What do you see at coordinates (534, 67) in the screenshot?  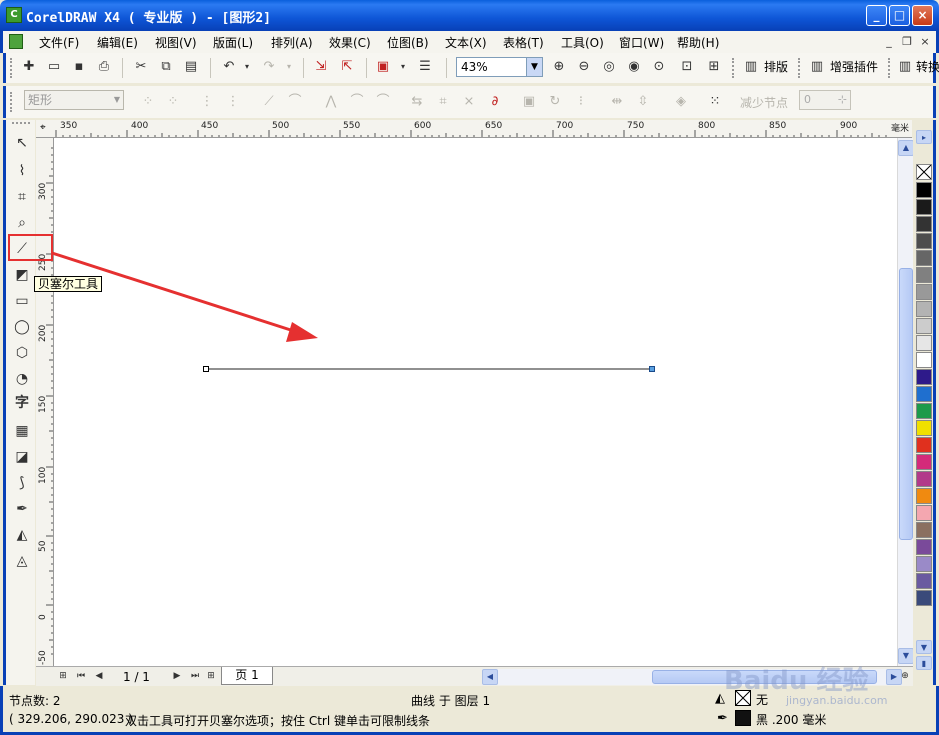 I see `chevron-down-icon: ▼` at bounding box center [534, 67].